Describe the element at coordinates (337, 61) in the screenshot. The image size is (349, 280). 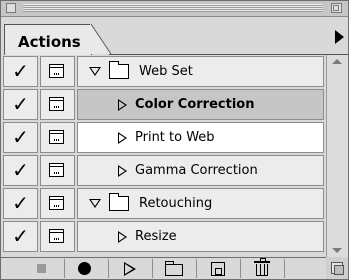
I see `scroll-up-arrow-icon` at that location.